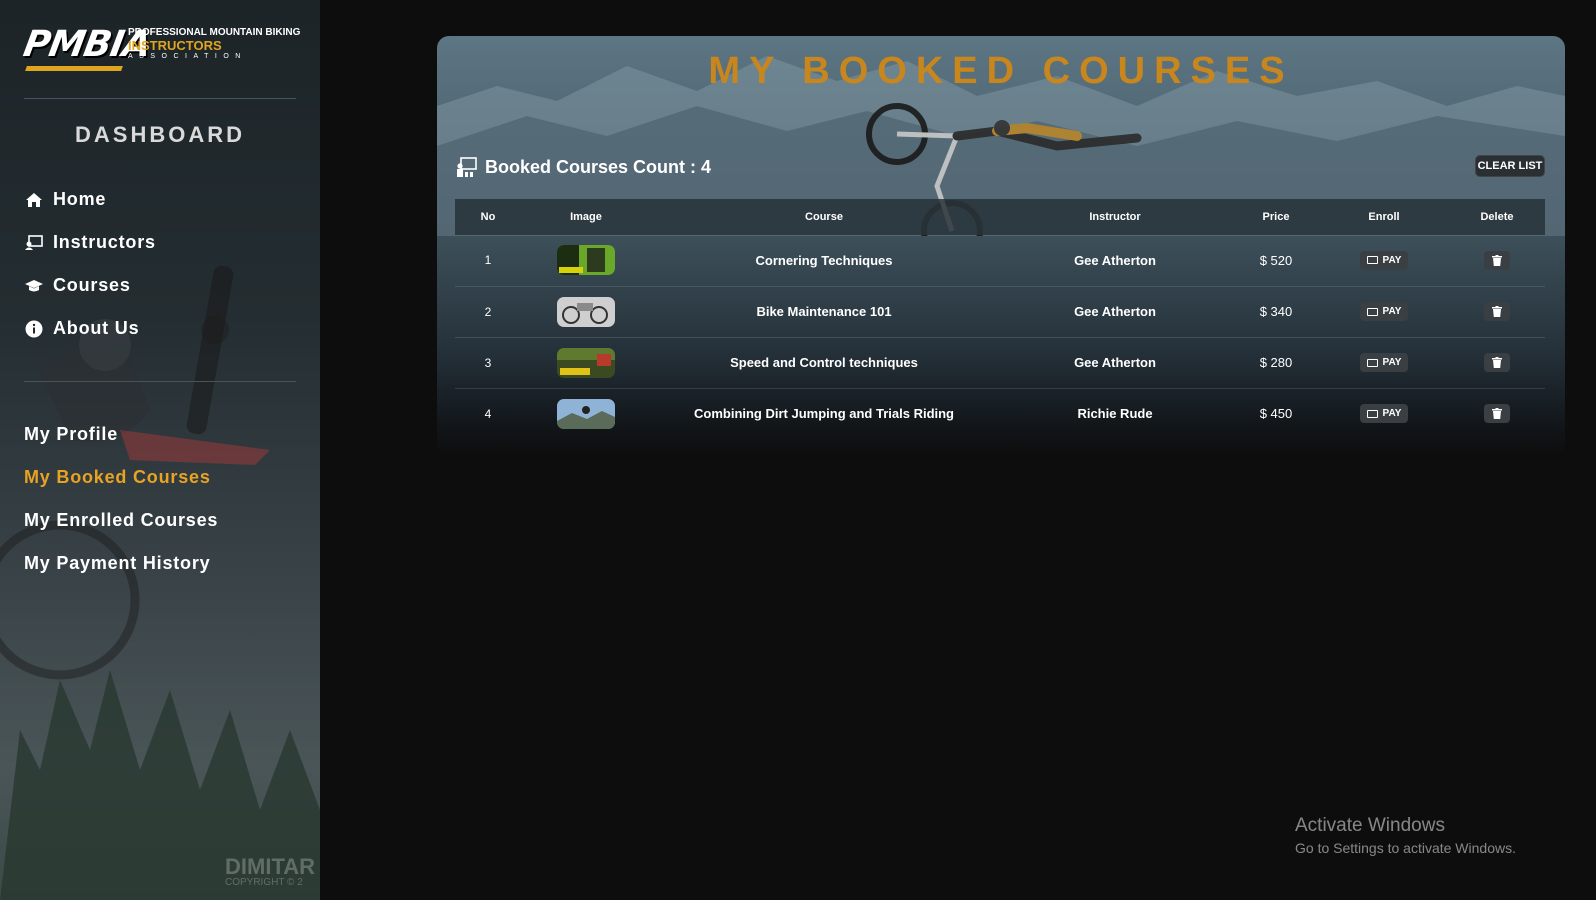  I want to click on course-price: $ 280, so click(1276, 362).